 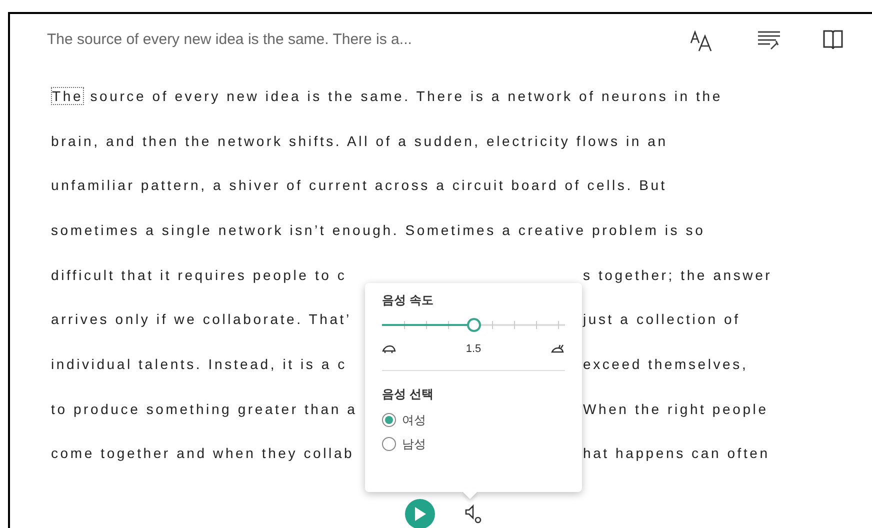 I want to click on text-line: to produce something greater than a, so click(x=204, y=408).